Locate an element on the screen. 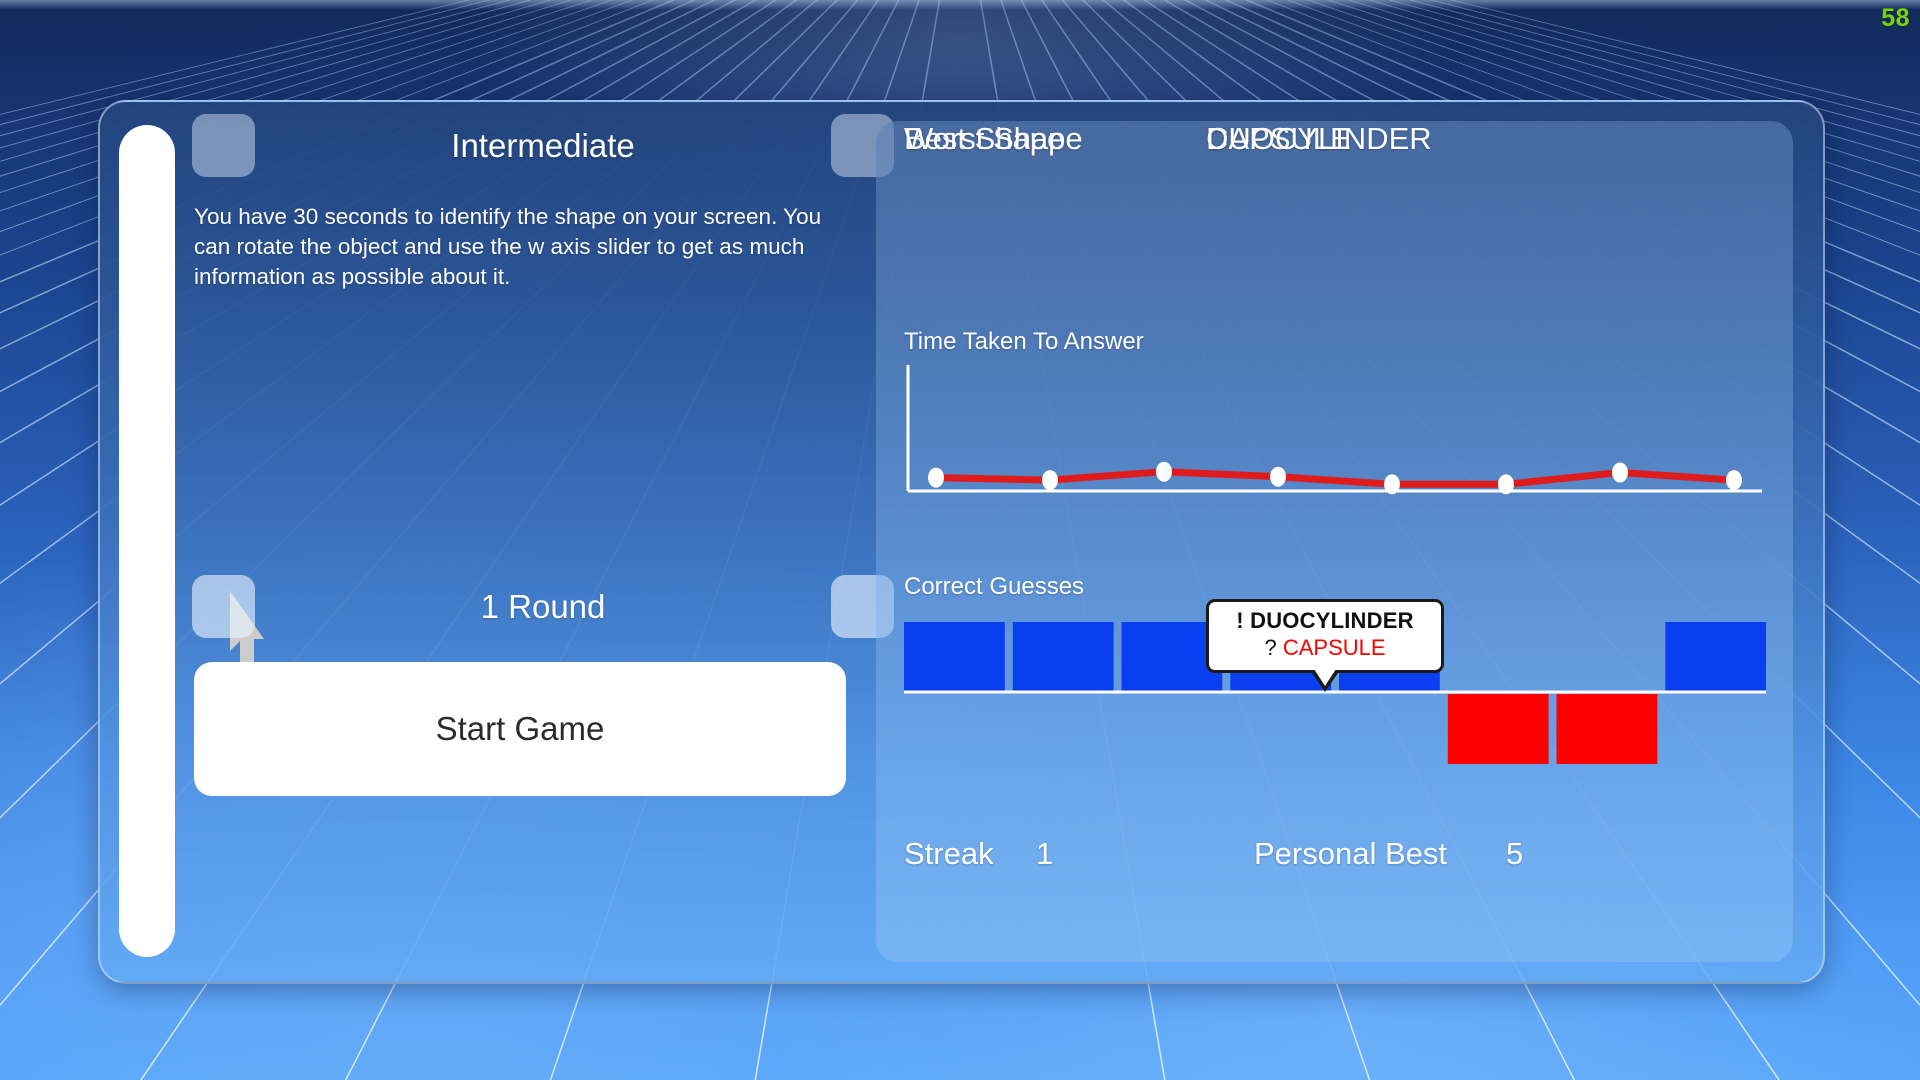  tooltip-guessed-shape-row: ? CAPSULE is located at coordinates (1325, 648).